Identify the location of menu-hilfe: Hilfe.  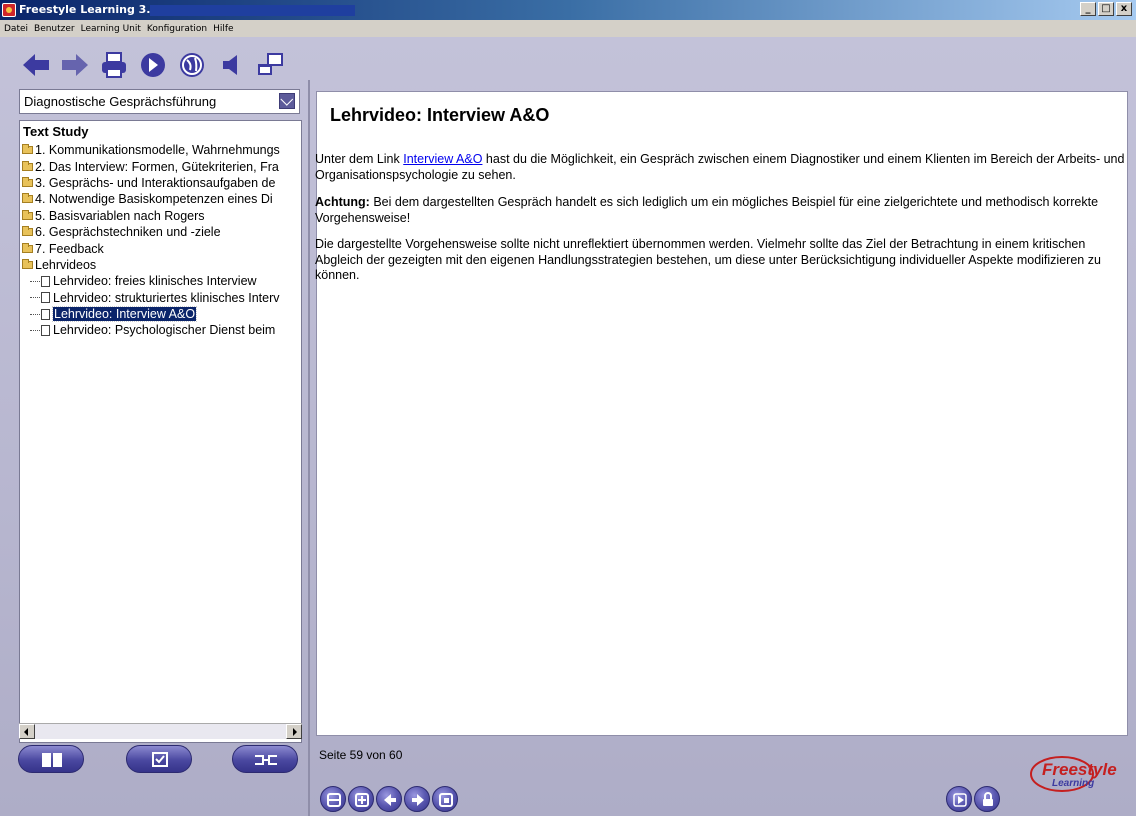
(223, 29).